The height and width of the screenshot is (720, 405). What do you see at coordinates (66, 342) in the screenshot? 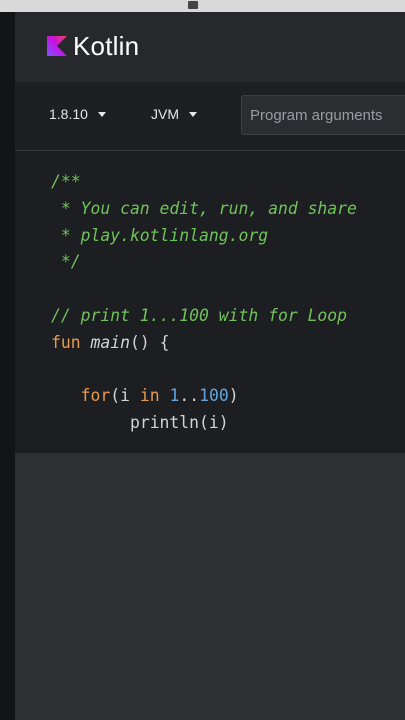
I see `code-keyword: fun` at bounding box center [66, 342].